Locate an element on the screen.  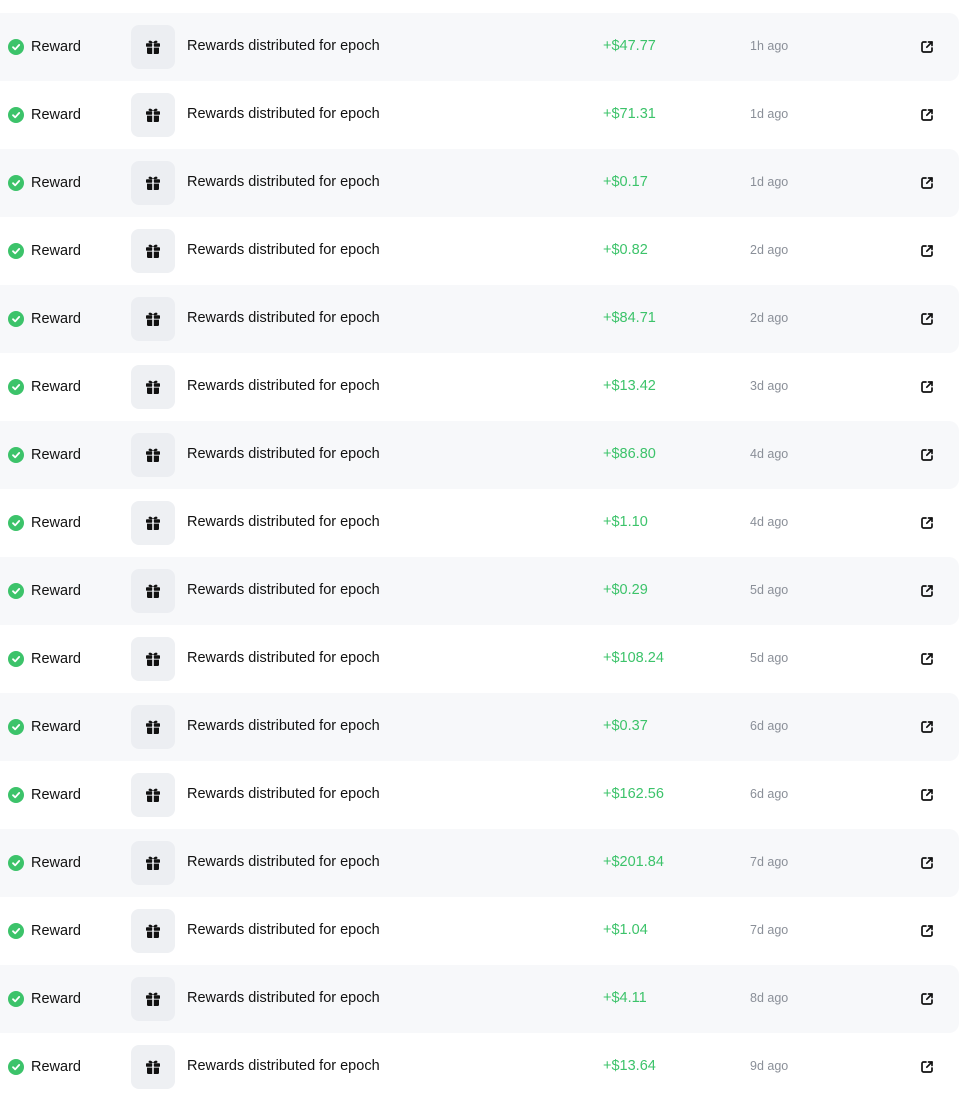
transaction-amount: +$201.84 is located at coordinates (633, 862).